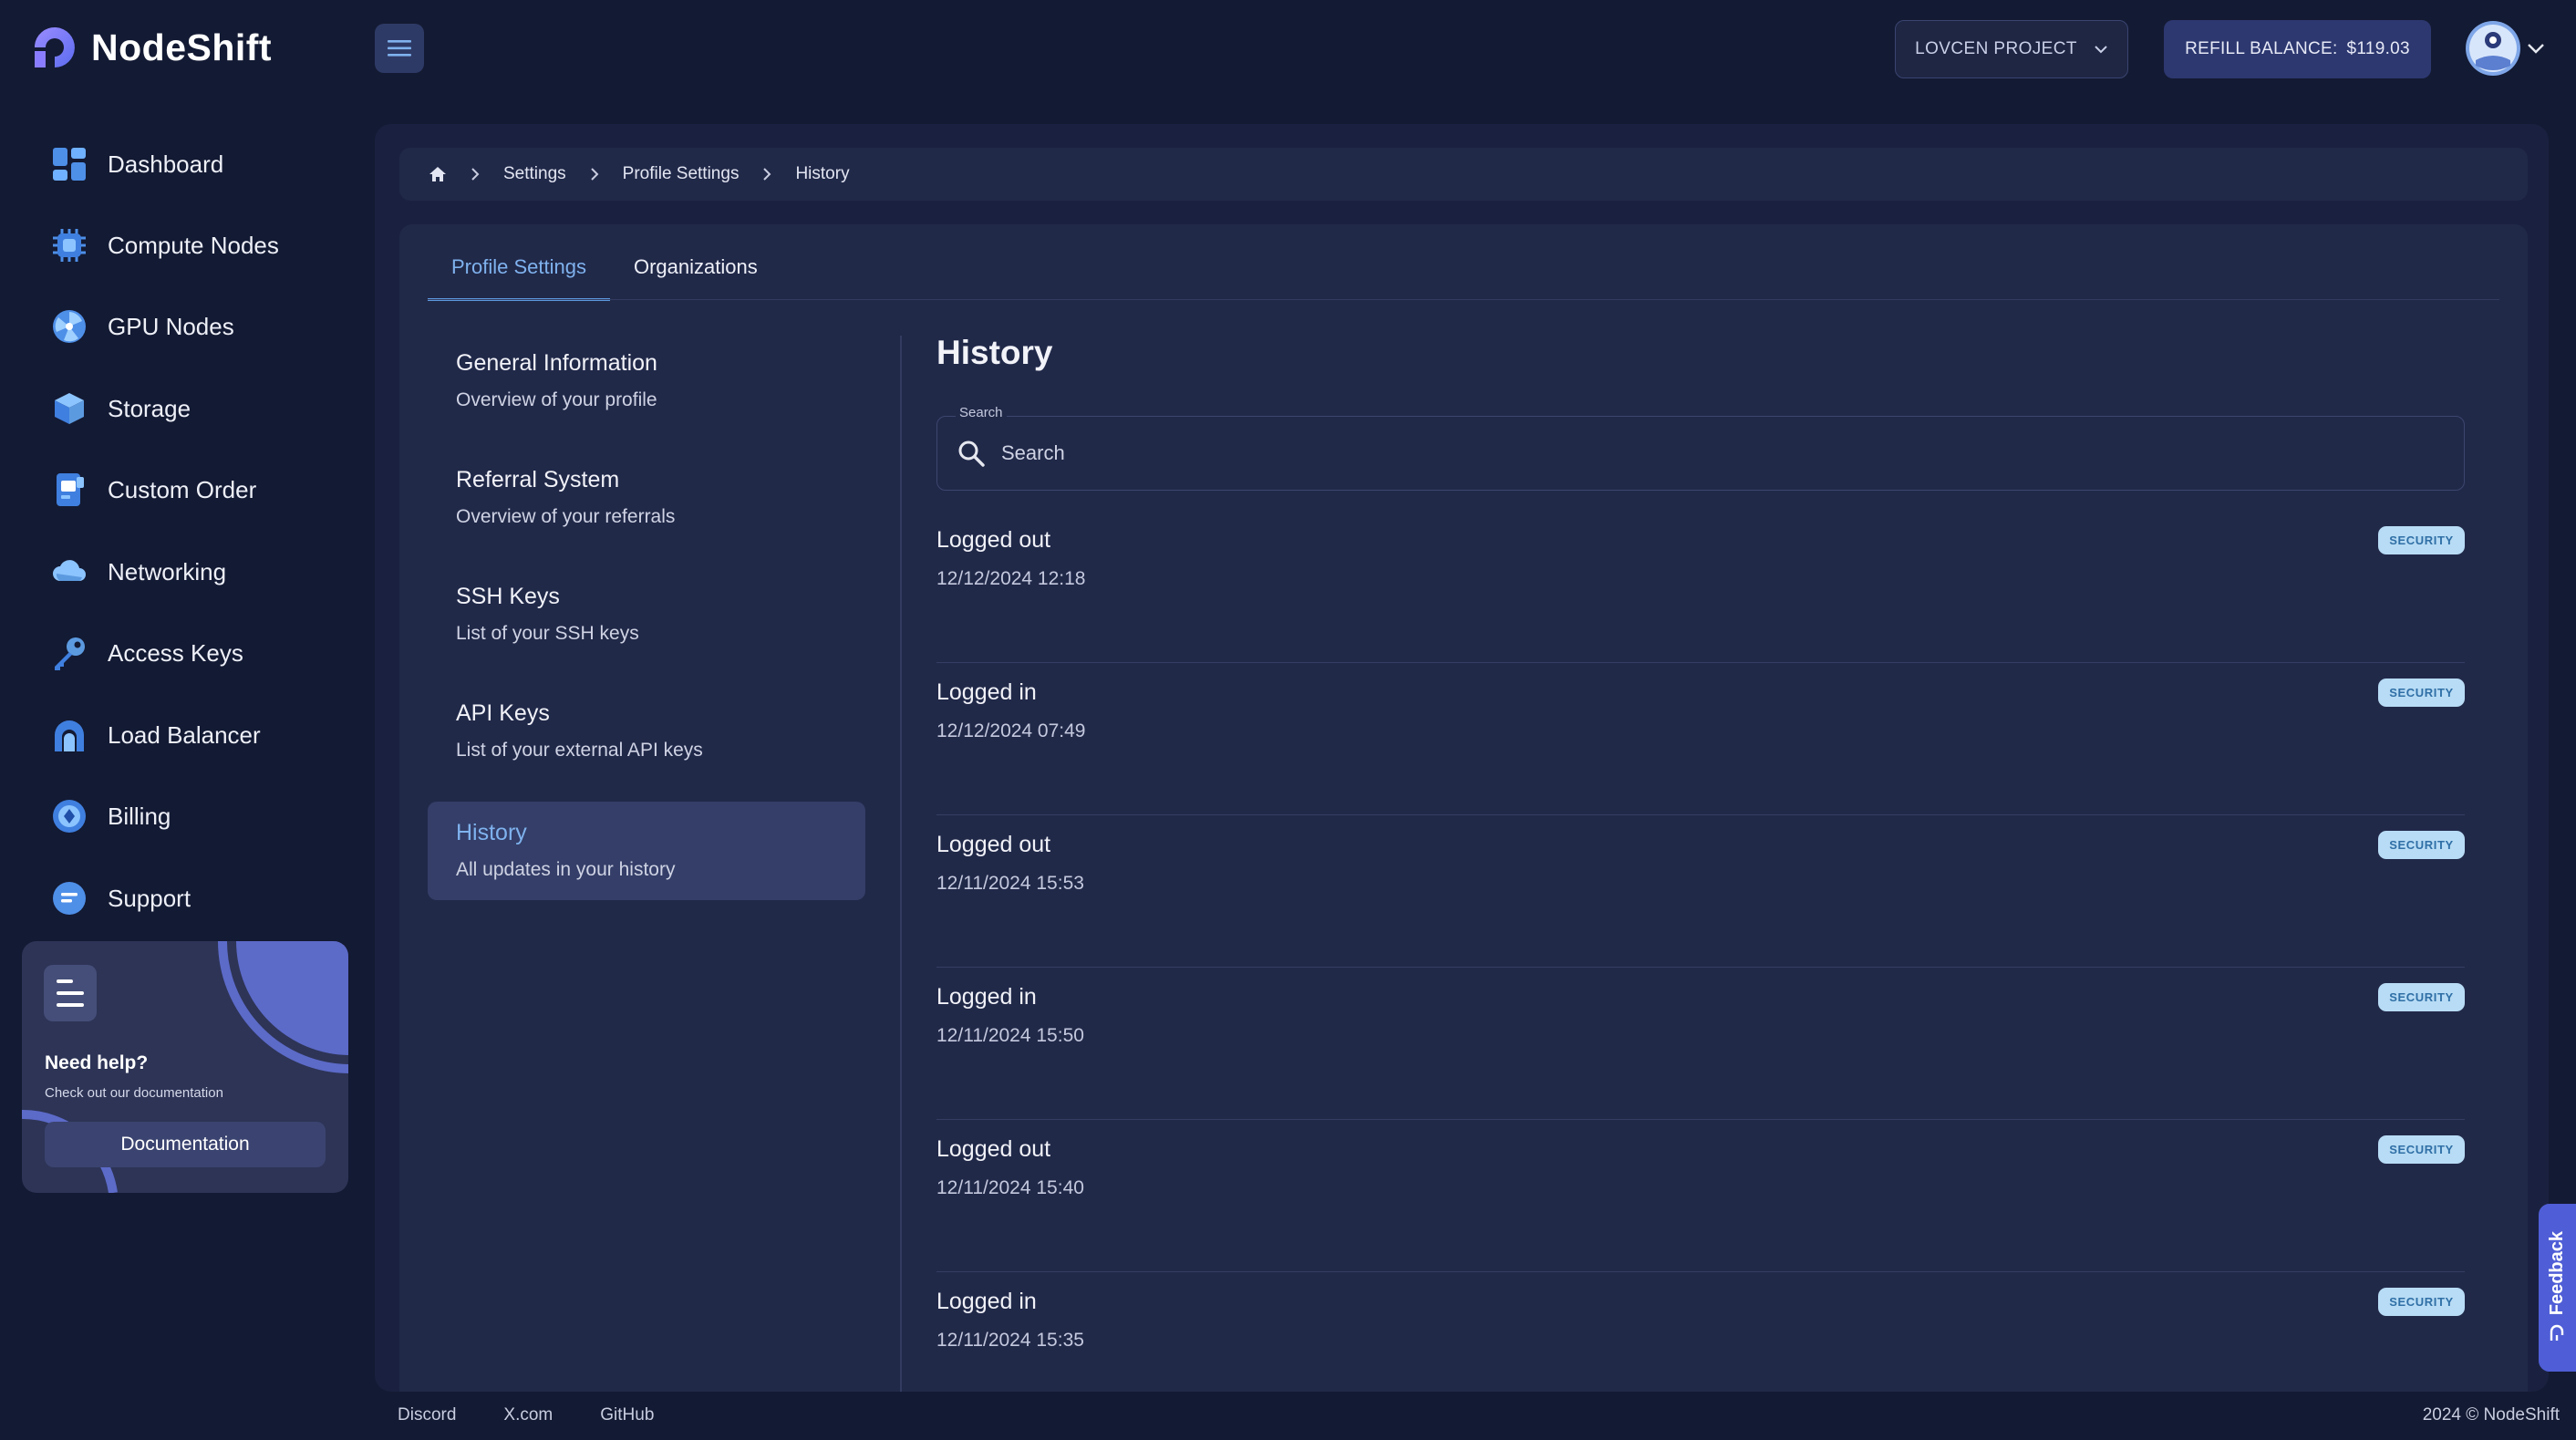 This screenshot has width=2576, height=1440. I want to click on user-menu, so click(2505, 48).